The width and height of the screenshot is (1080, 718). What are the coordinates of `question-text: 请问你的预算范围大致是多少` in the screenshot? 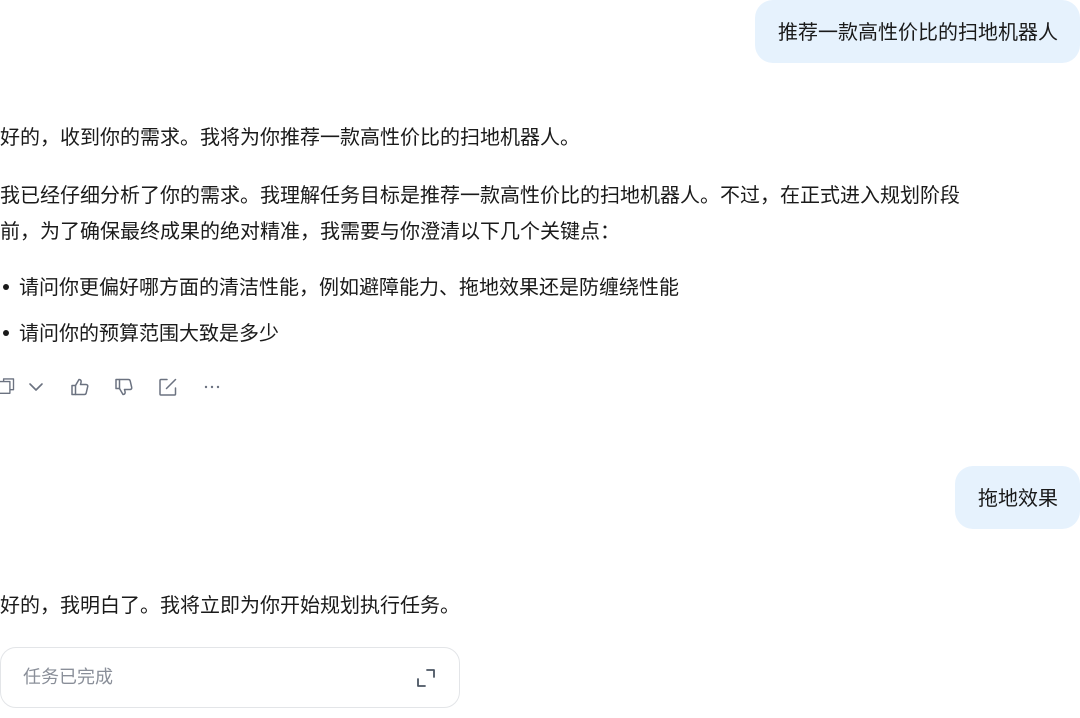 It's located at (149, 333).